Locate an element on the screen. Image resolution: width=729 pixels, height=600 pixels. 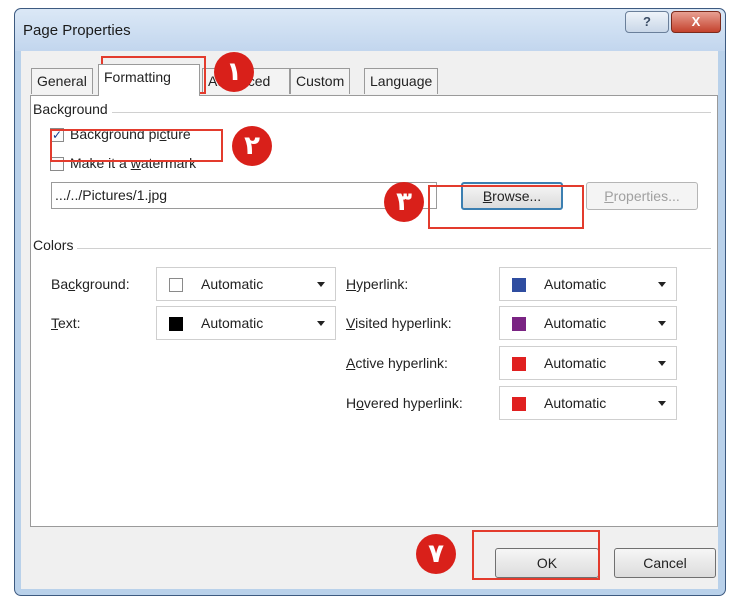
hovered-hyperlink-color-label: Hovered hyperlink: is located at coordinates (404, 403).